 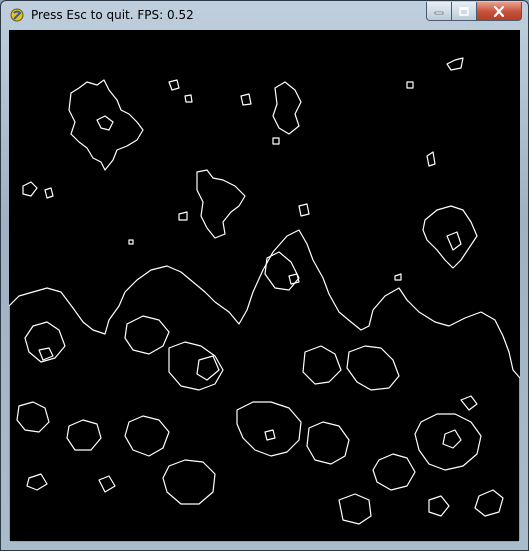 I want to click on contour-island-right, so click(x=450, y=237).